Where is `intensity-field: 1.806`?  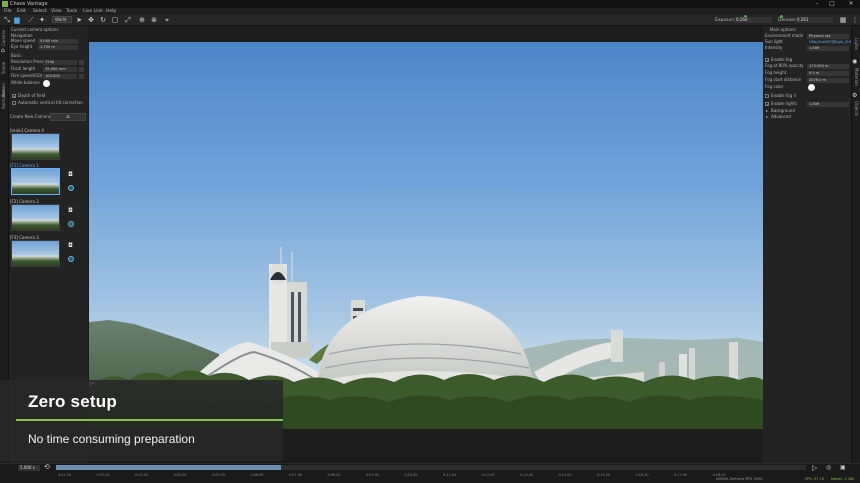
intensity-field: 1.806 is located at coordinates (828, 48).